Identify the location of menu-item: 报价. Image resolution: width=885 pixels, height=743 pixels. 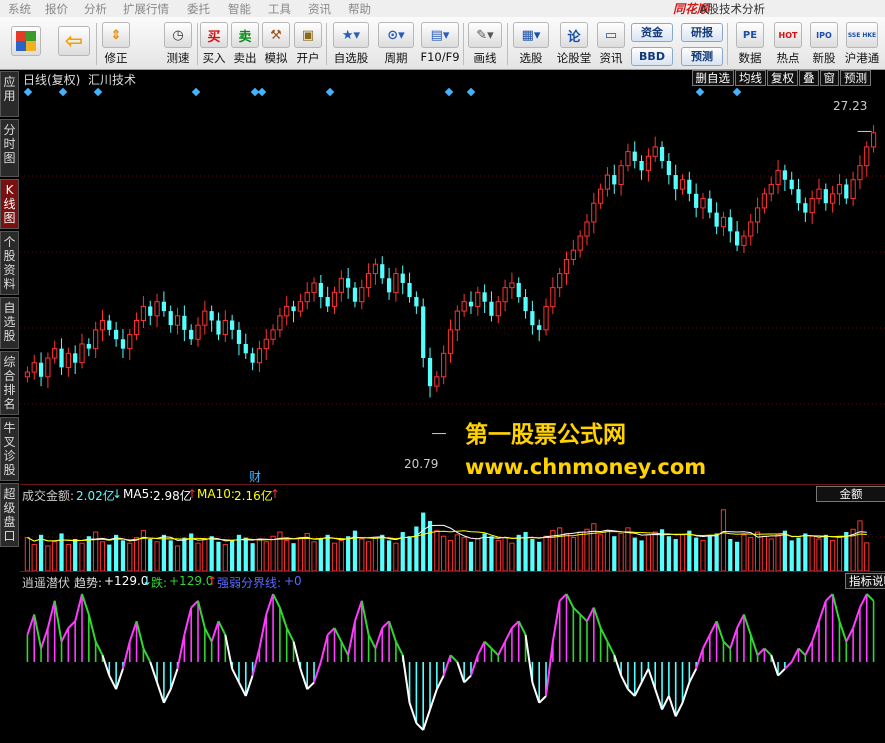
(56, 9).